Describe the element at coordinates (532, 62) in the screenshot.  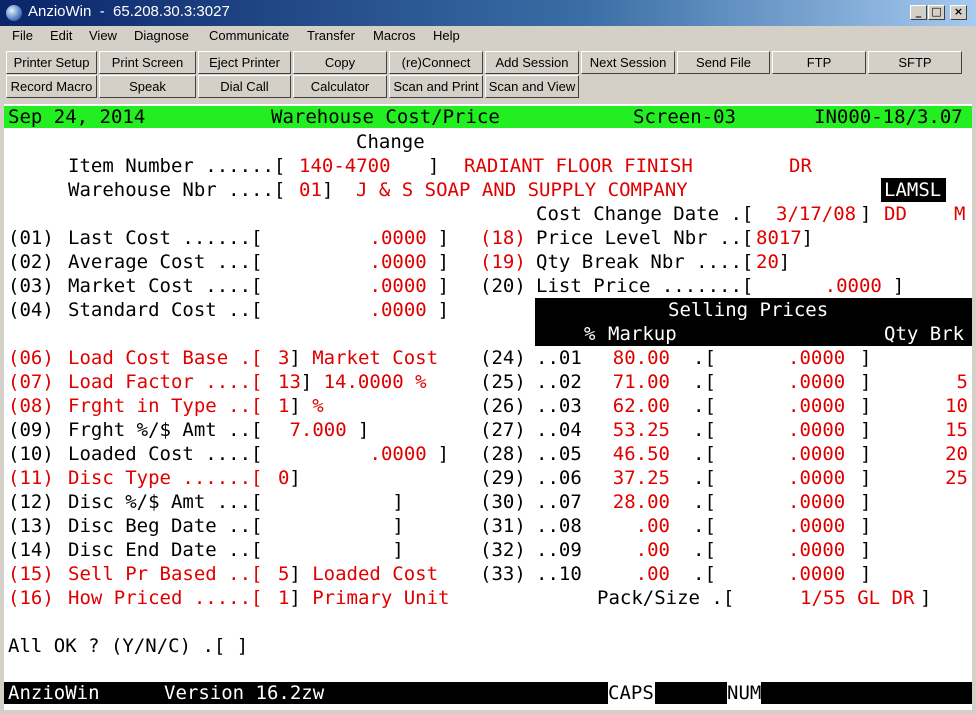
I see `add-session-button: Add Session` at that location.